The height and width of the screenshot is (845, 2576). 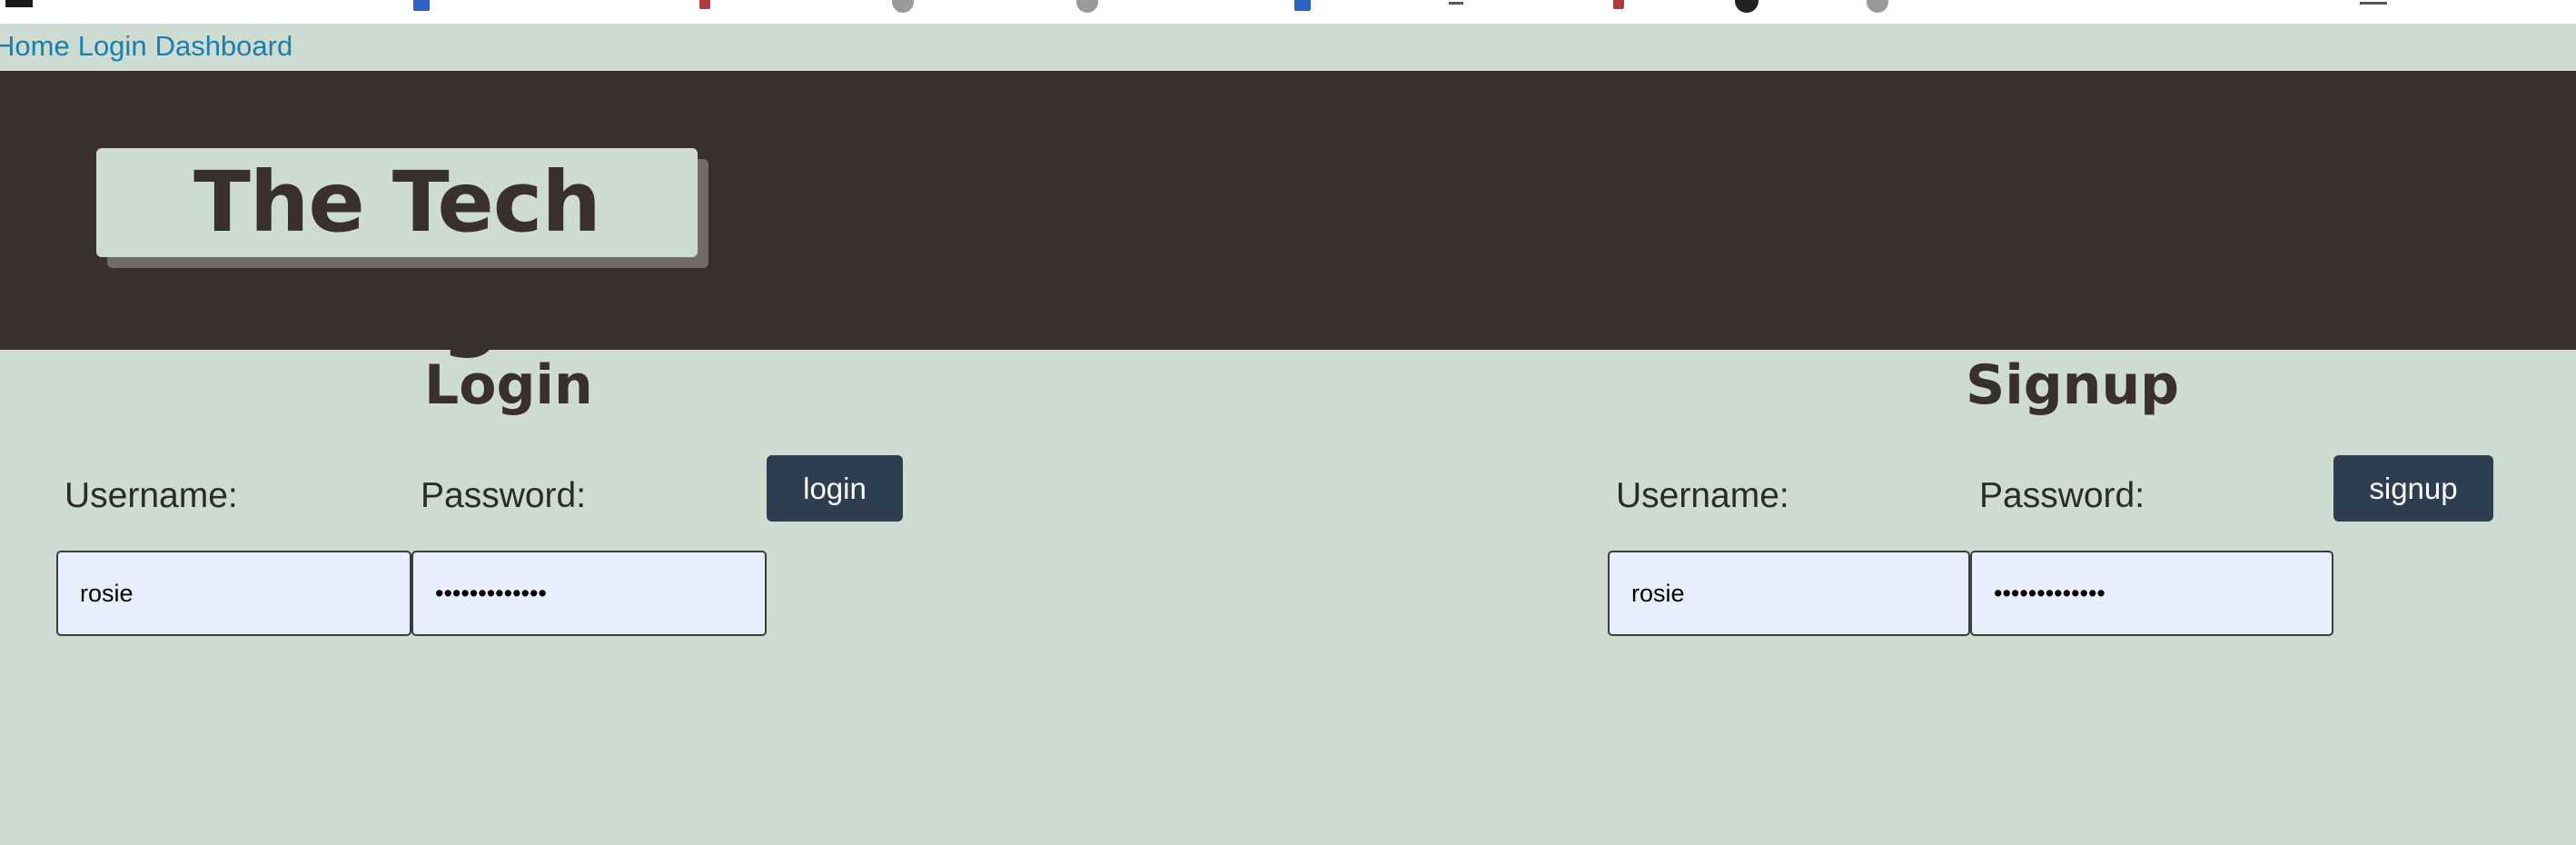 I want to click on login-password-input, so click(x=589, y=593).